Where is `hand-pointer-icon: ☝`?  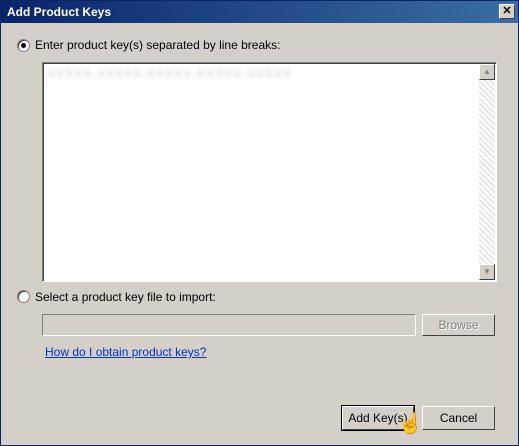
hand-pointer-icon: ☝ is located at coordinates (410, 424).